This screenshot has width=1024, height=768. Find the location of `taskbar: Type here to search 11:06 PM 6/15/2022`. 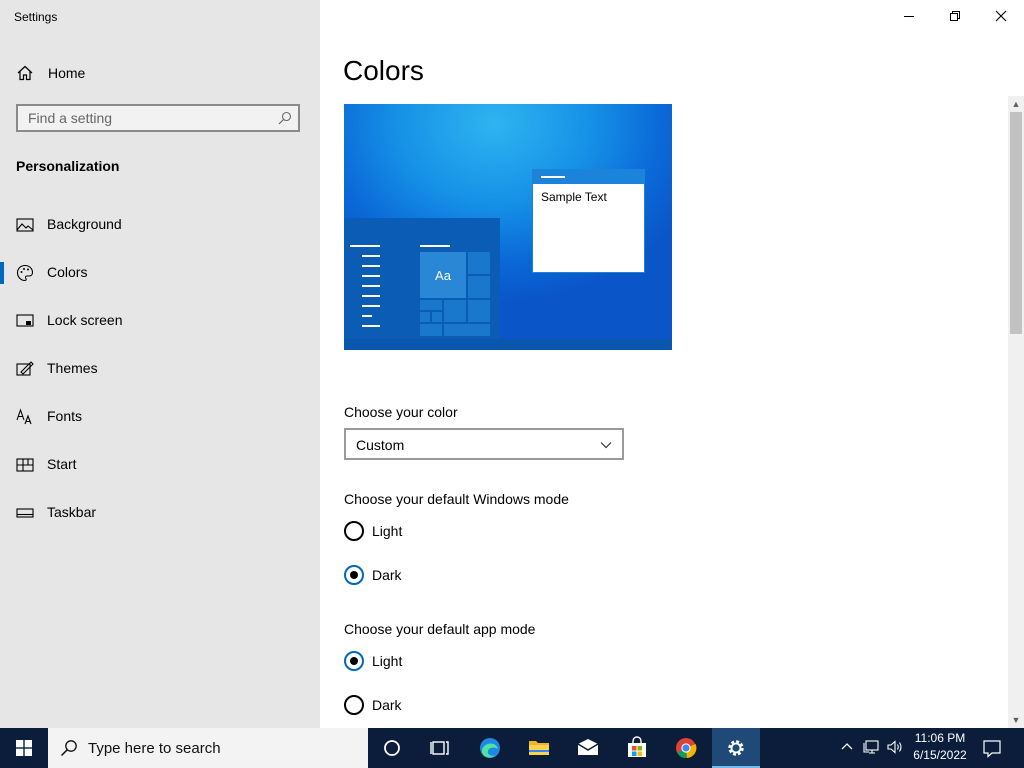

taskbar: Type here to search 11:06 PM 6/15/2022 is located at coordinates (512, 748).